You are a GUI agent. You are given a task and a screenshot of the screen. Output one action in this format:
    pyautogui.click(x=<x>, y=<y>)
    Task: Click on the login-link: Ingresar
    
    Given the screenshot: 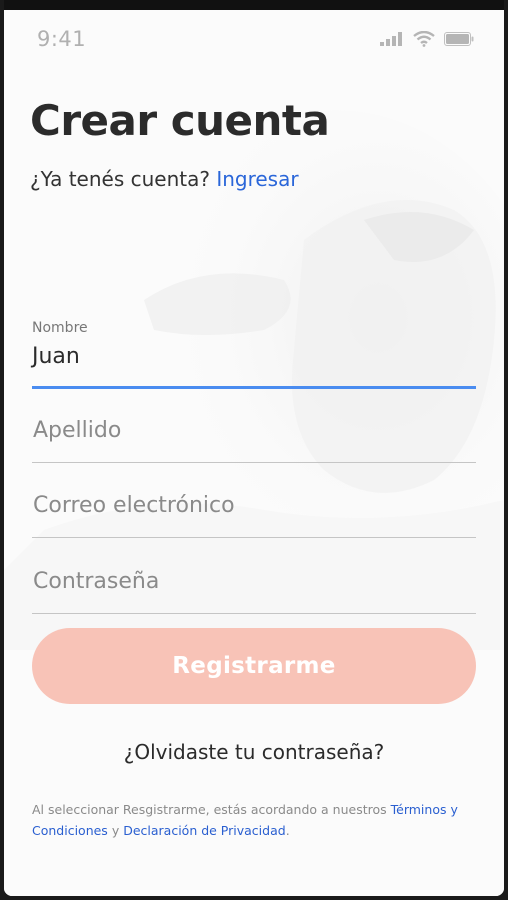 What is the action you would take?
    pyautogui.click(x=257, y=179)
    